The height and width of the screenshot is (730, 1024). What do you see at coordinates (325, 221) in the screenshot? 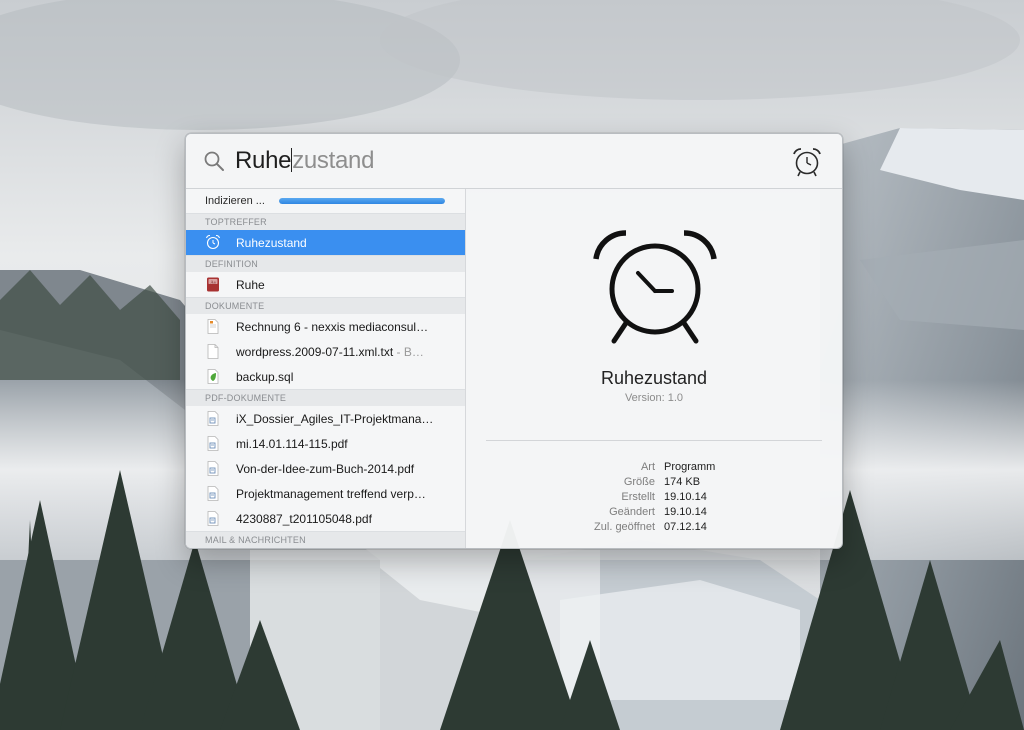
I see `section-header-toptreffer: TOPTREFFER` at bounding box center [325, 221].